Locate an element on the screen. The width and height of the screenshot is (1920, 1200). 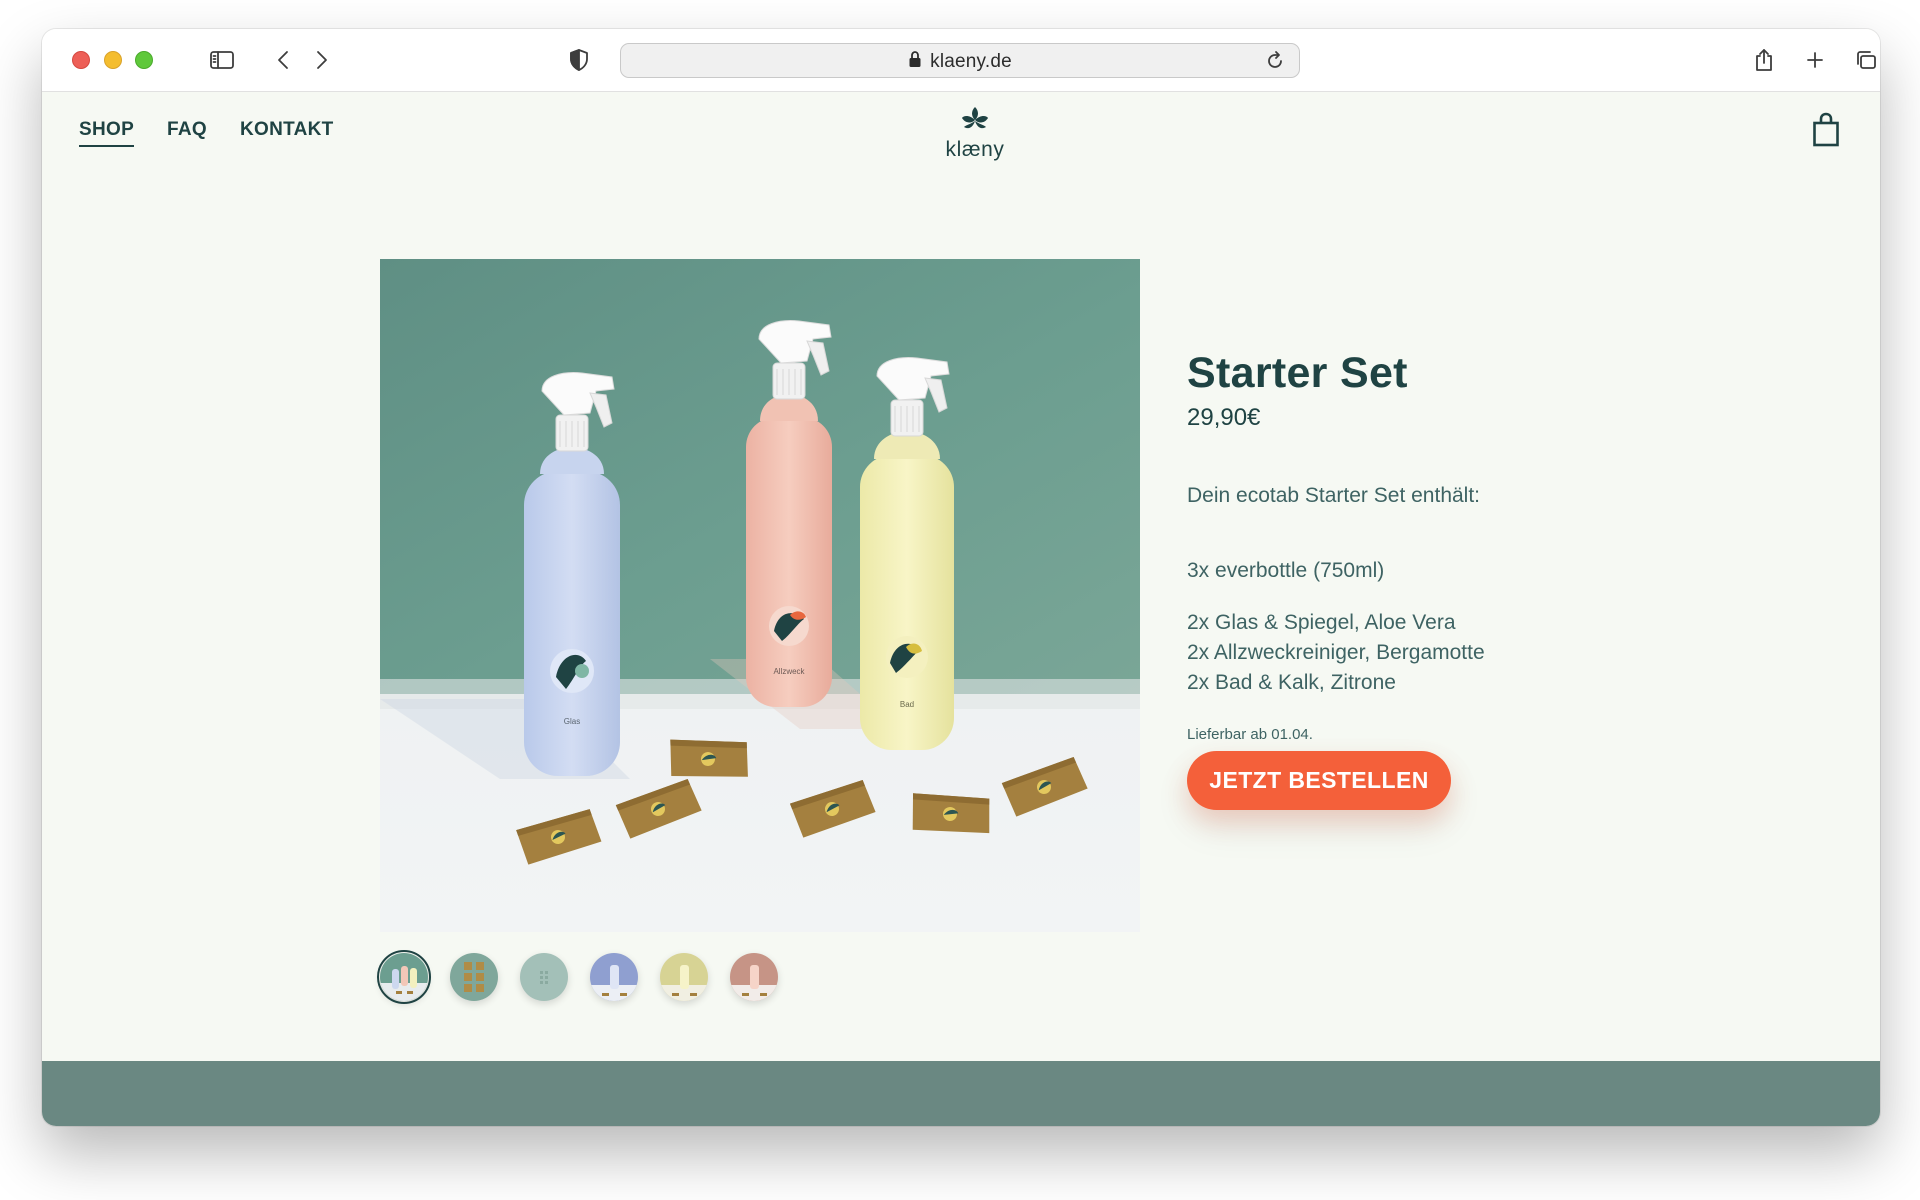
brand-logo: klæny is located at coordinates (975, 133).